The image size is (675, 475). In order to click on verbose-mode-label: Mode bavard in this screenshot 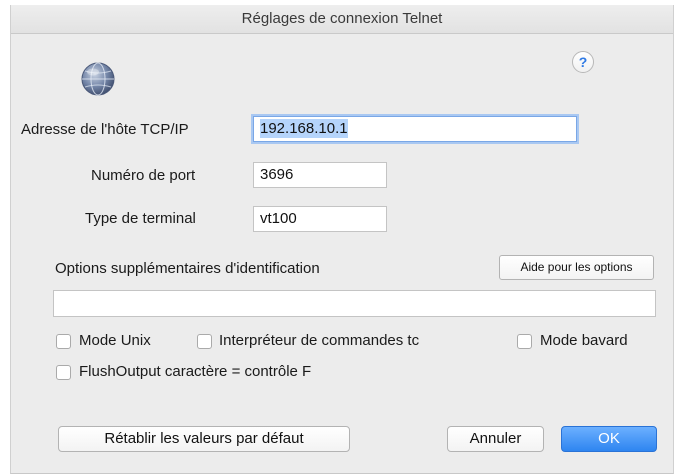, I will do `click(584, 340)`.